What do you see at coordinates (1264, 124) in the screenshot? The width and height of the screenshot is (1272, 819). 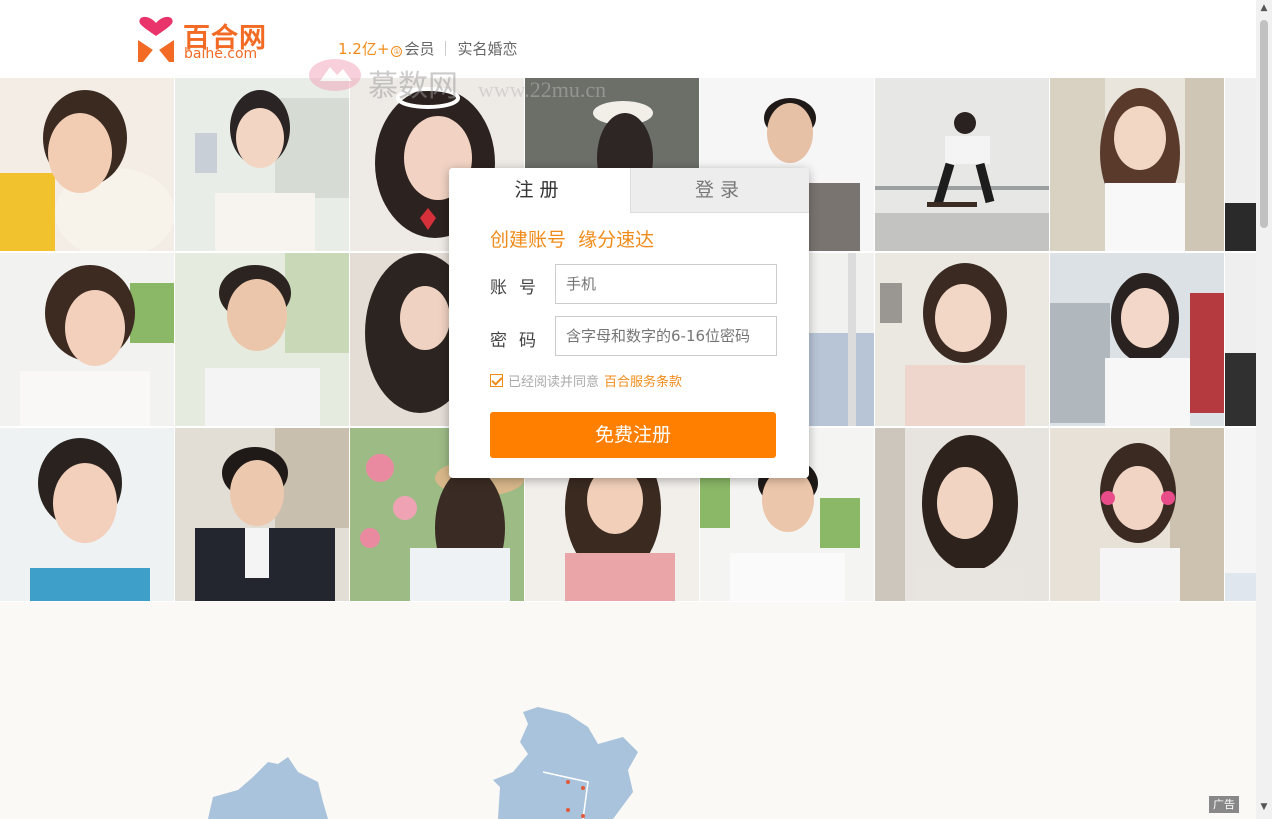 I see `scrollbar-thumb` at bounding box center [1264, 124].